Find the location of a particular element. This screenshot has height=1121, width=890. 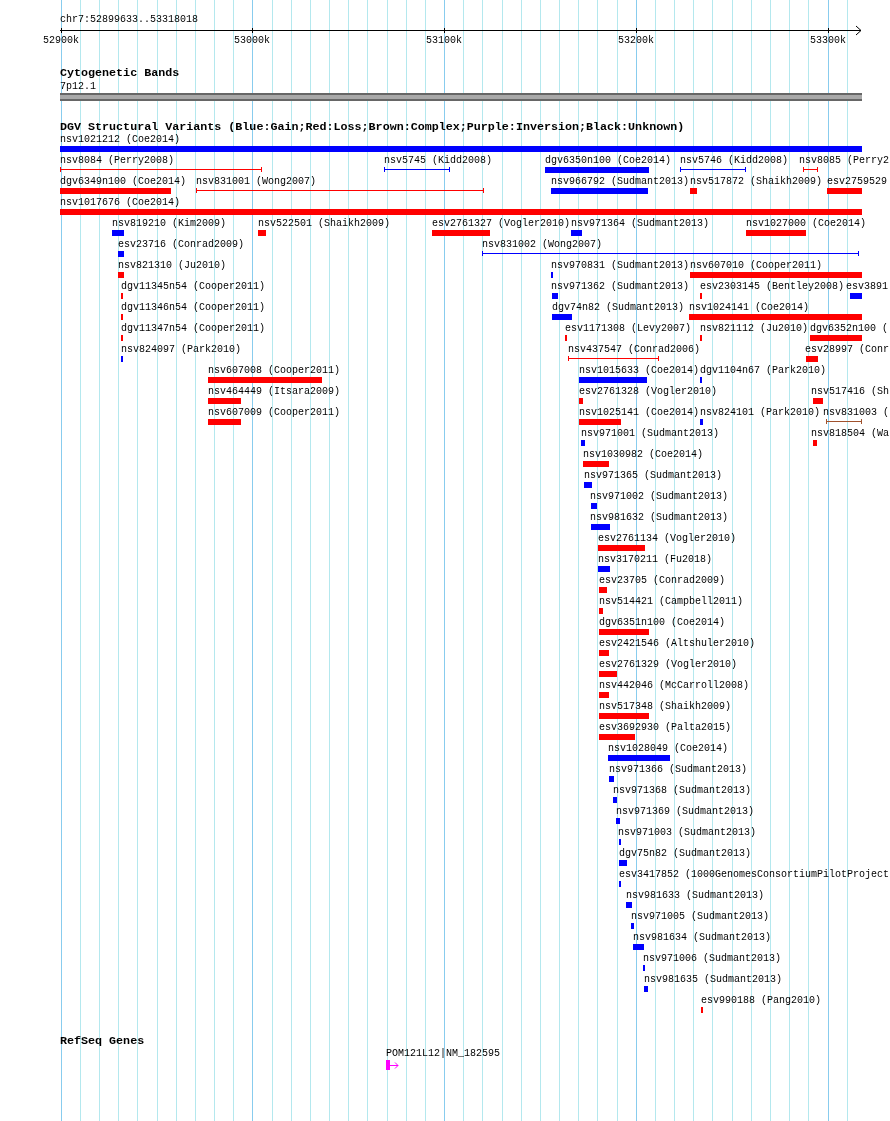

variant-label: dgv1104n67 (Park2010) is located at coordinates (763, 370).